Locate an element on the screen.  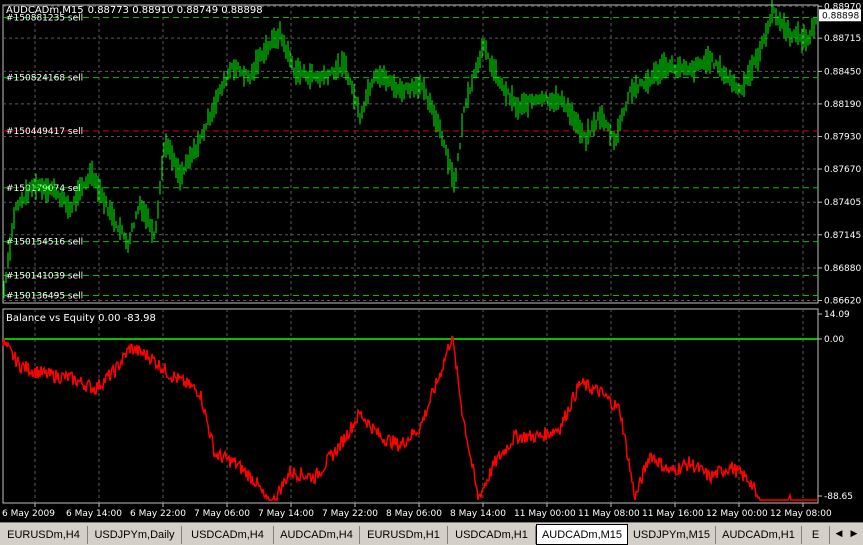
tab-usdcadm-h1: USDCADm,H1 is located at coordinates (492, 535).